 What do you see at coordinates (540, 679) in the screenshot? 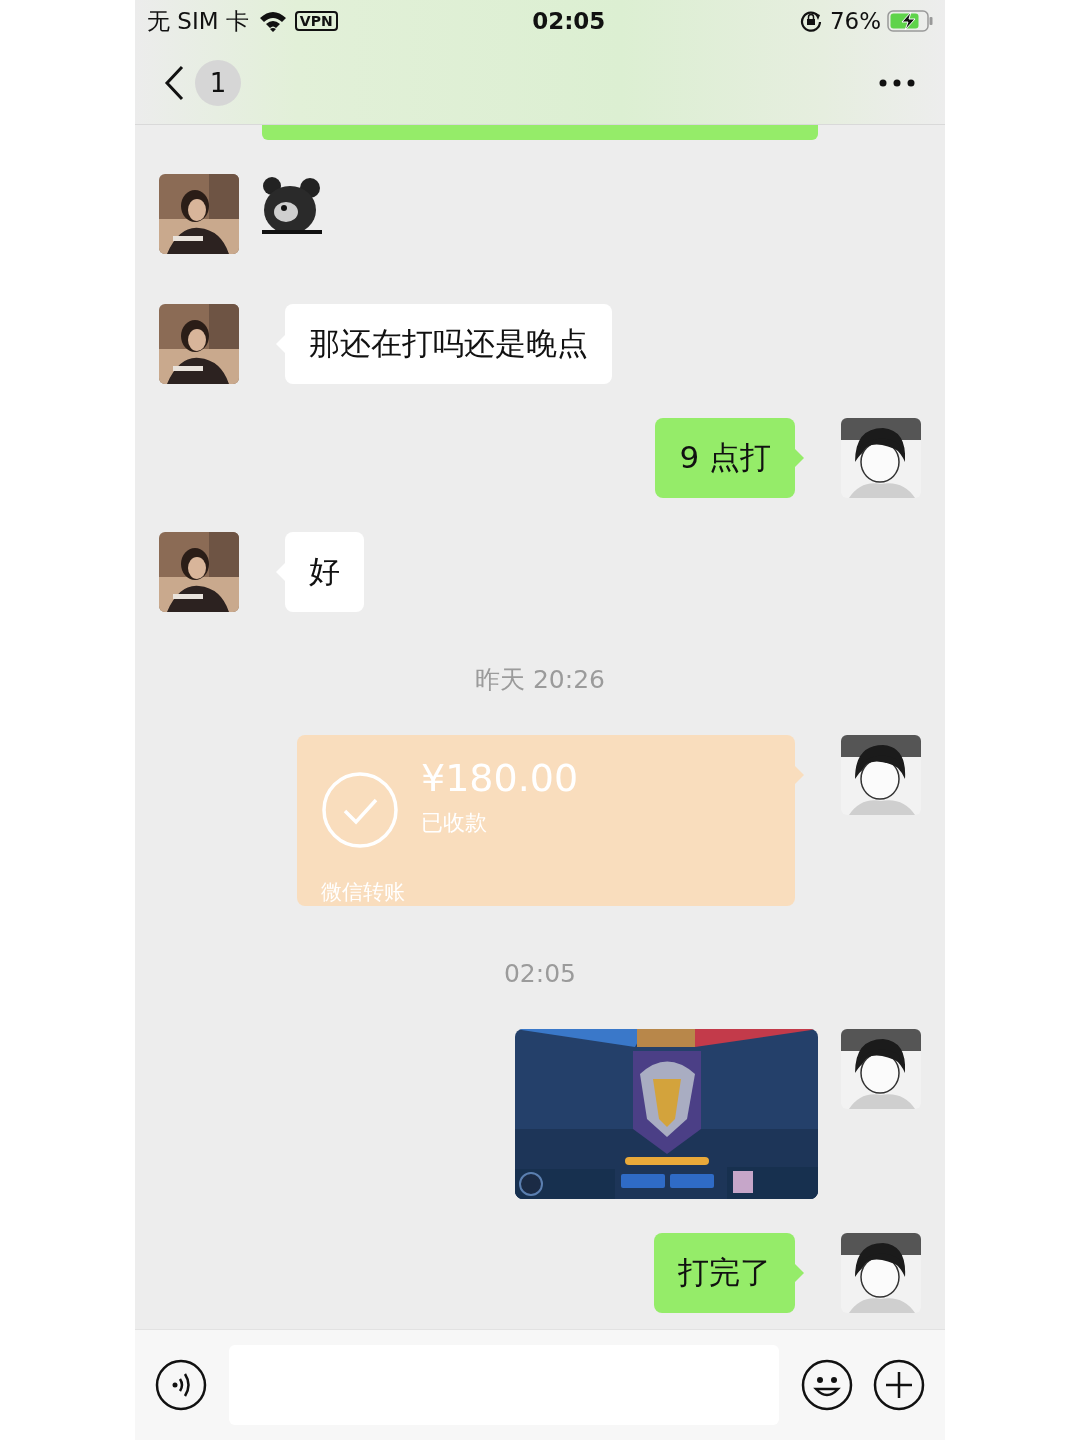
I see `timestamp: 昨天 20:26` at bounding box center [540, 679].